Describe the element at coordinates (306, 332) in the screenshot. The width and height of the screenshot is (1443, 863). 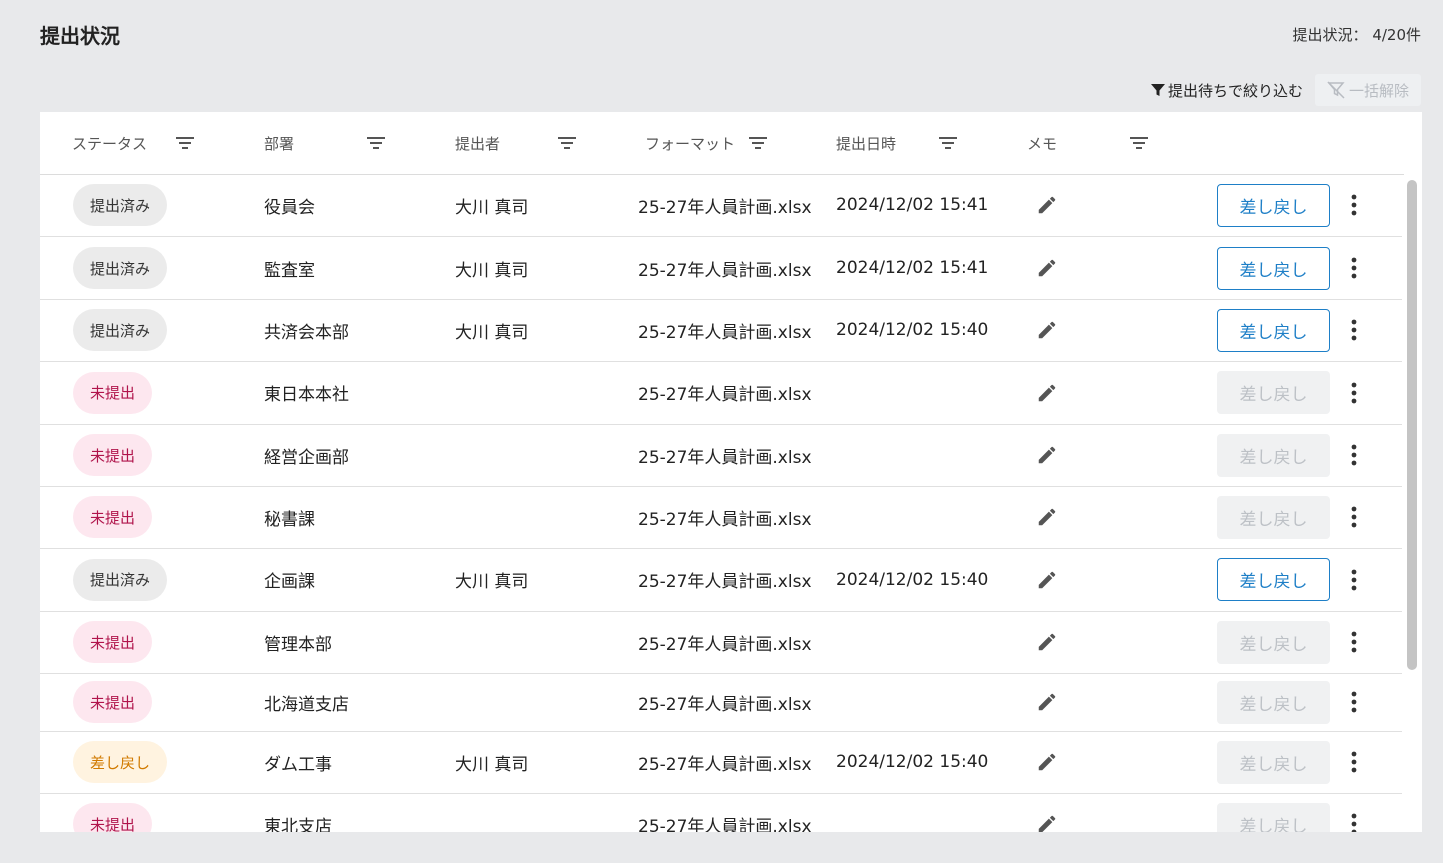
I see `department-cell: 共済会本部` at that location.